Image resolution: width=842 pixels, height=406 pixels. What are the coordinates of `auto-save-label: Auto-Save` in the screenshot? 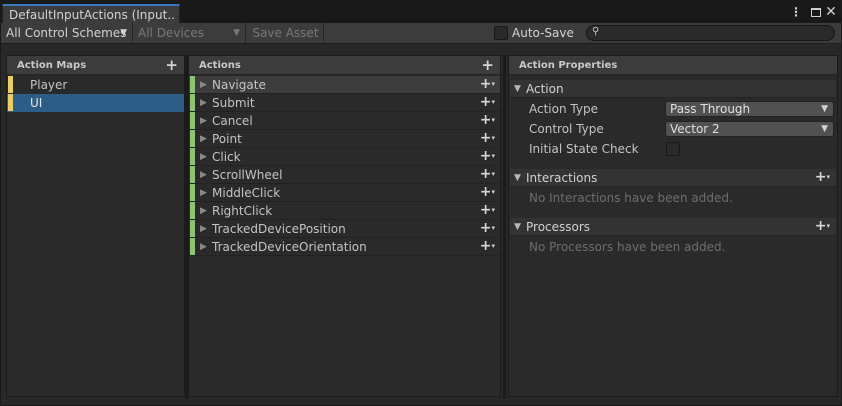 It's located at (543, 33).